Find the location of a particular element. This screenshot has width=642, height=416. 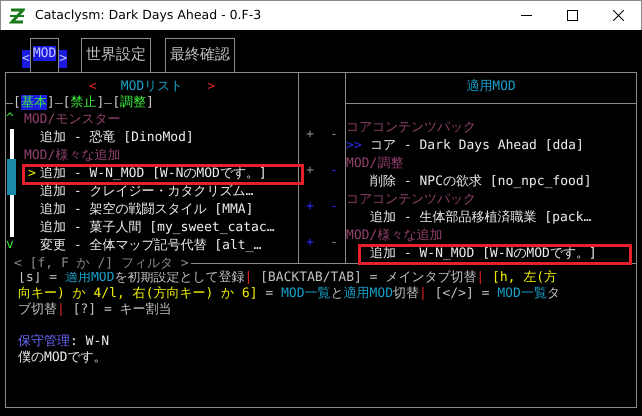

tab: 世界設定 is located at coordinates (116, 55).